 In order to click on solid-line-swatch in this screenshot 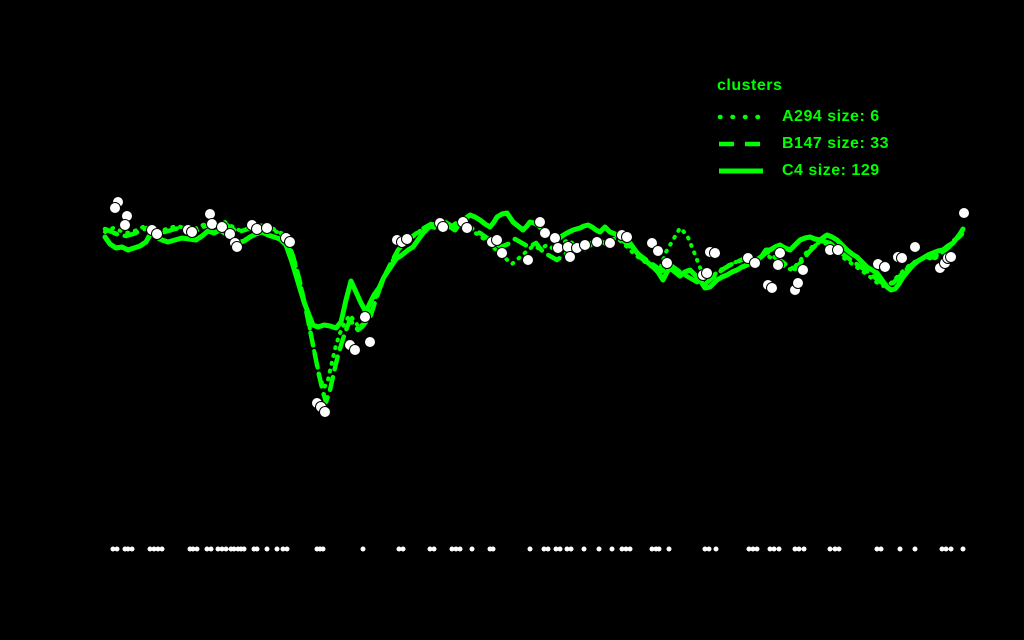, I will do `click(741, 170)`.